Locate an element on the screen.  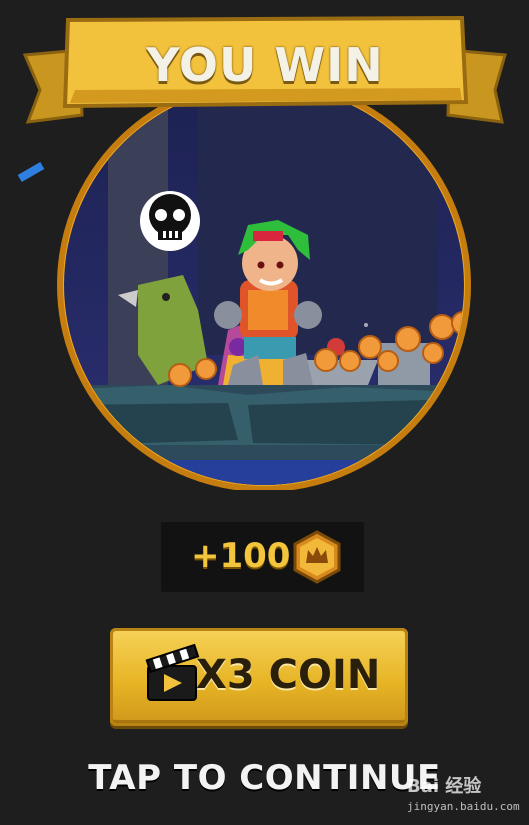
baidu-watermark: Bai 经验 jingyan.baidu.com is located at coordinates (467, 797).